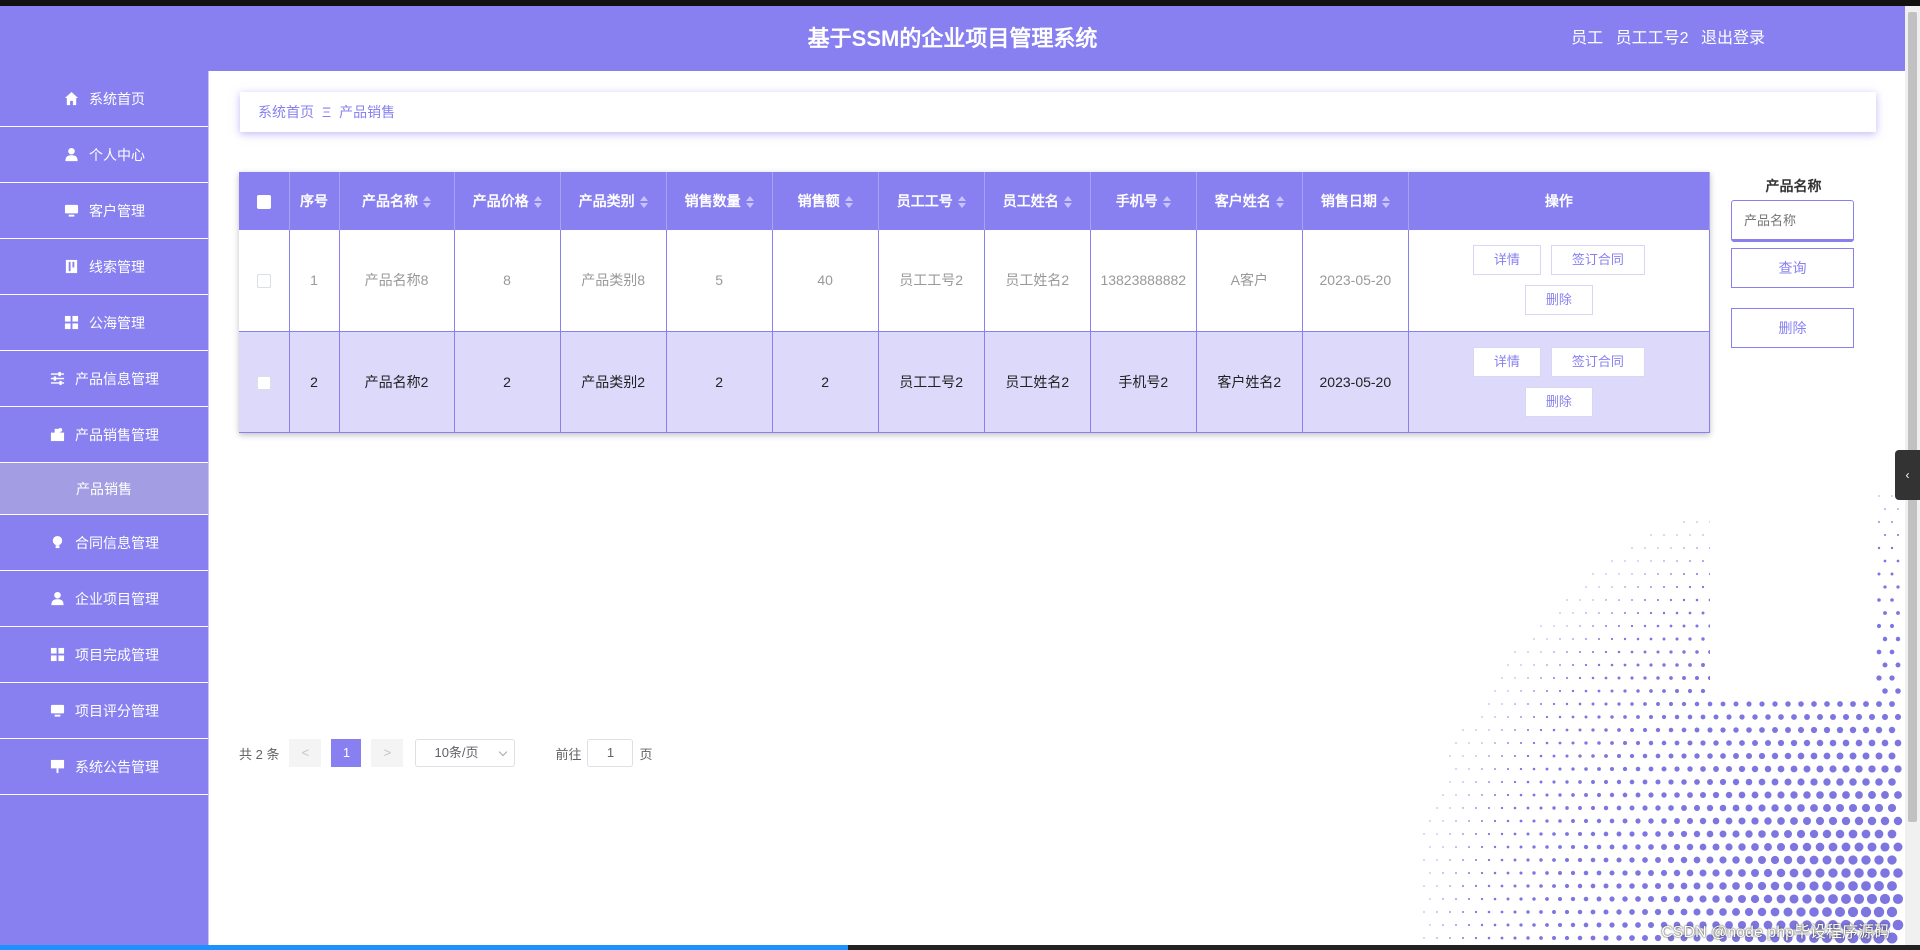 The image size is (1920, 950). What do you see at coordinates (104, 211) in the screenshot?
I see `sidebar-item-customers: 客户管理` at bounding box center [104, 211].